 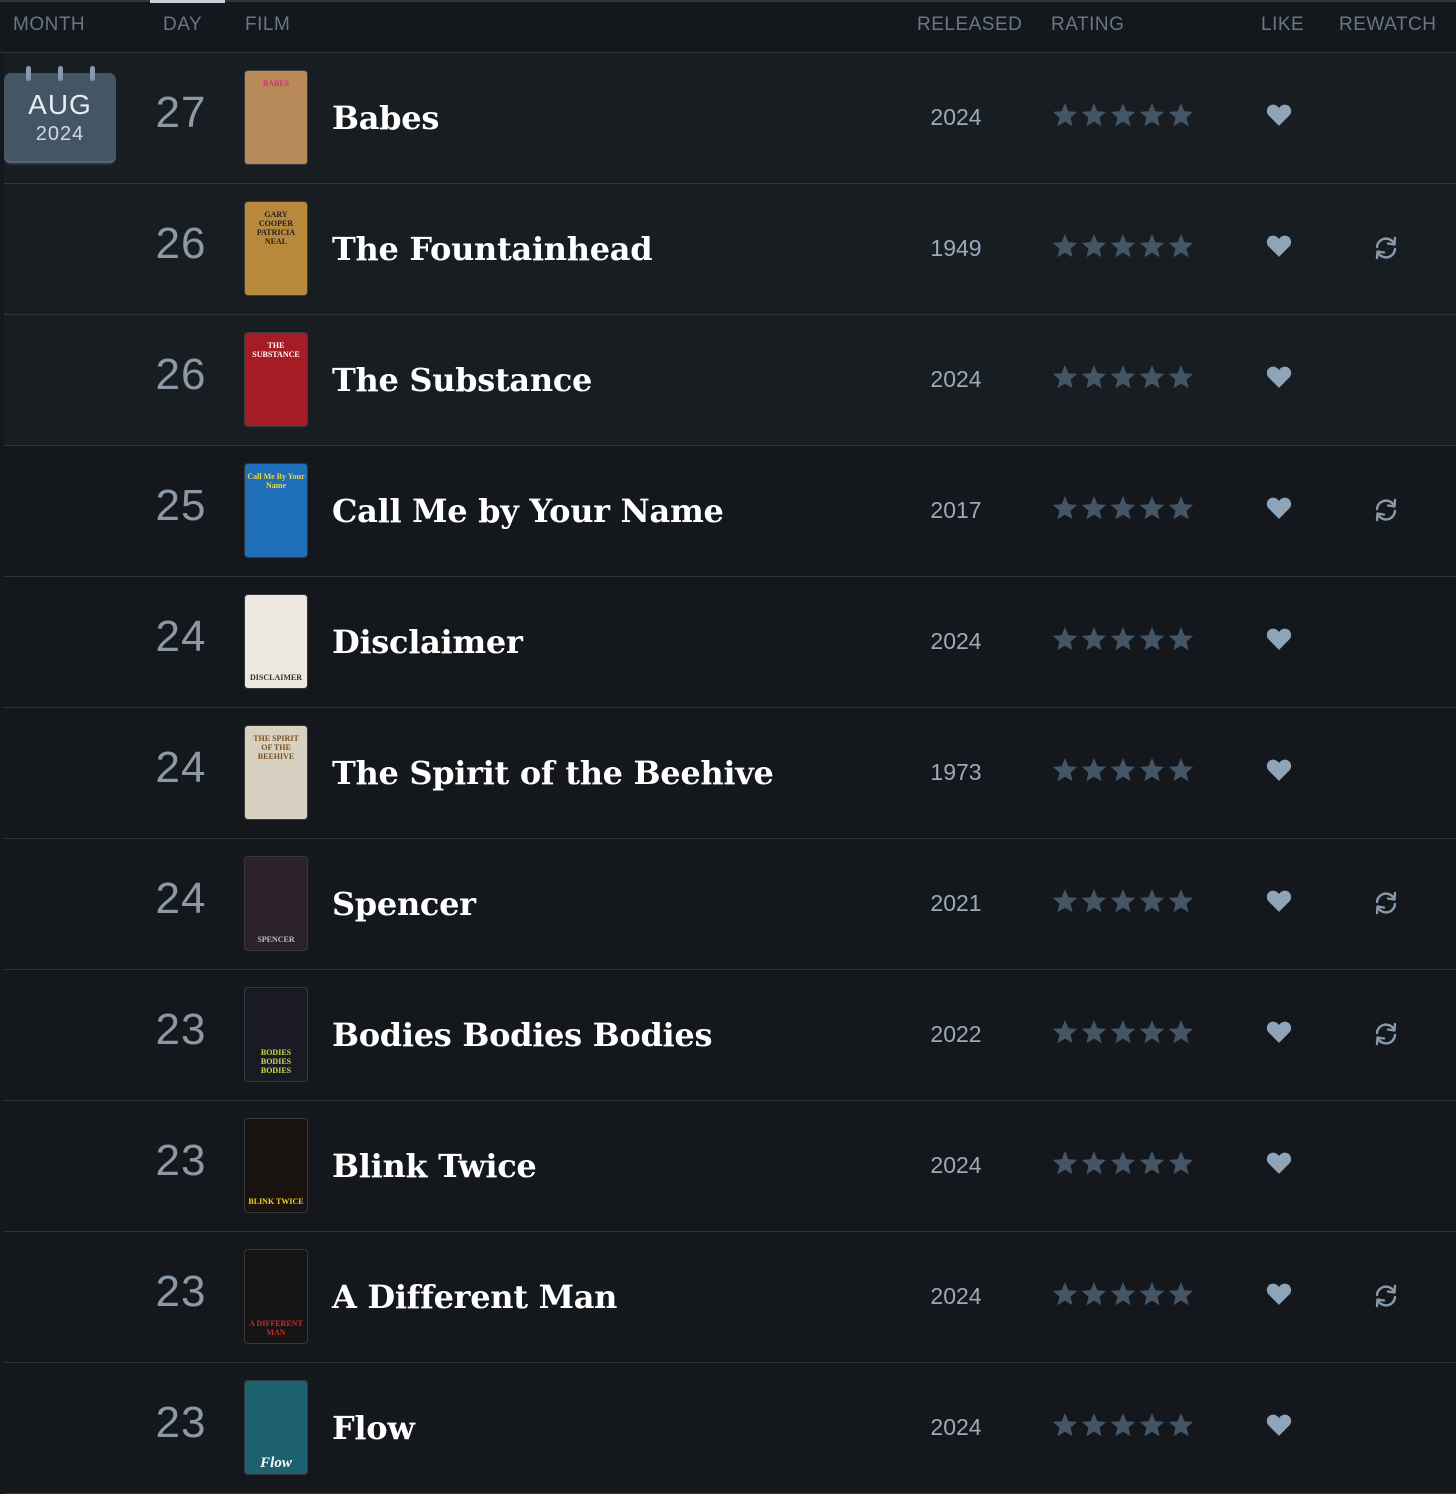 What do you see at coordinates (276, 1034) in the screenshot?
I see `film-poster: BODIES BODIES BODIES` at bounding box center [276, 1034].